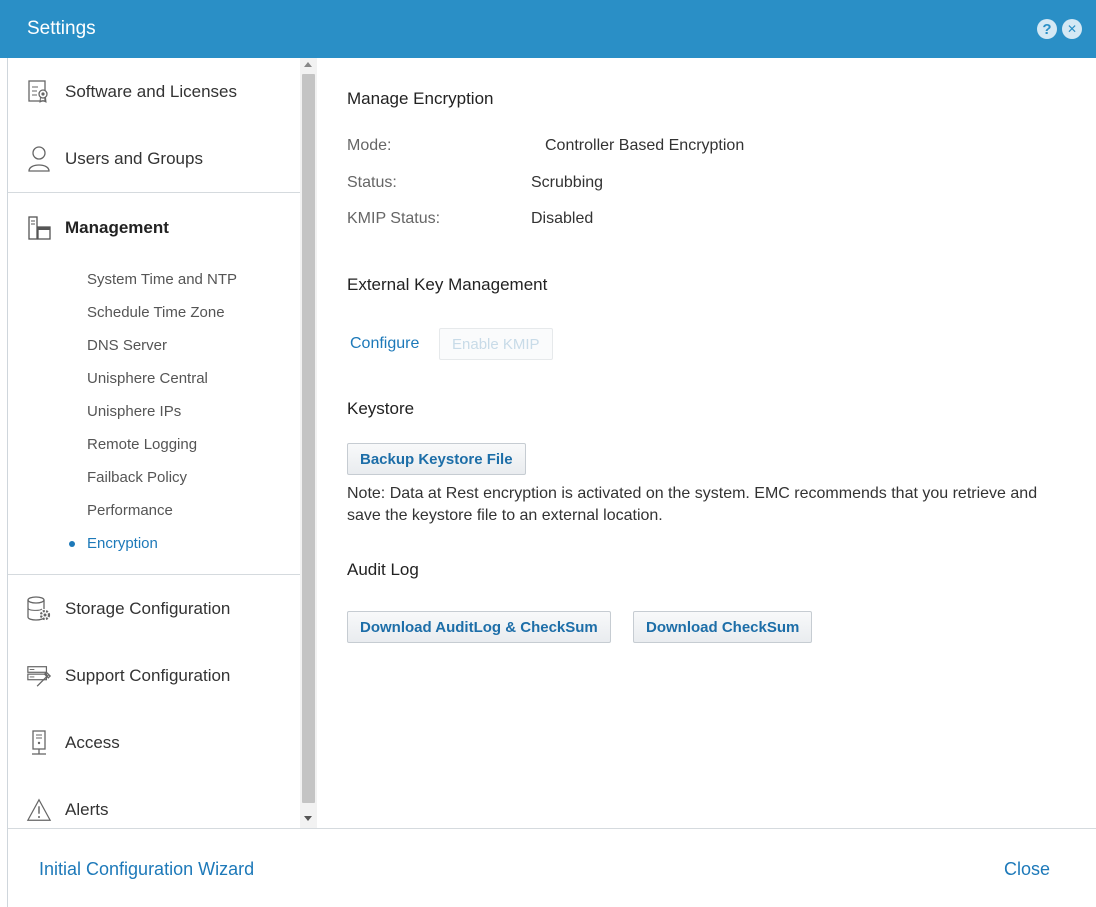 This screenshot has width=1096, height=907. I want to click on sidebar-item-alerts: Alerts, so click(154, 802).